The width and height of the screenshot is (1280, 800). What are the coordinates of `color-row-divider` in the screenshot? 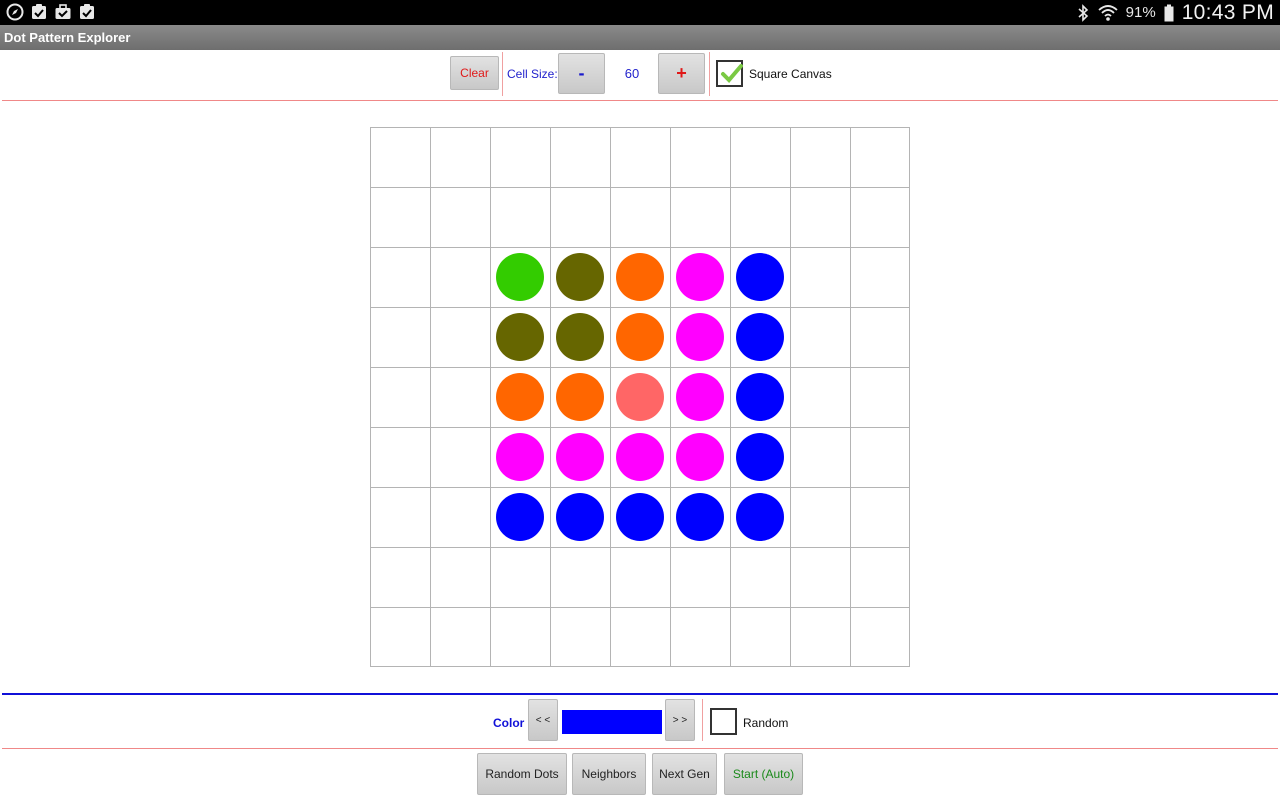 It's located at (702, 720).